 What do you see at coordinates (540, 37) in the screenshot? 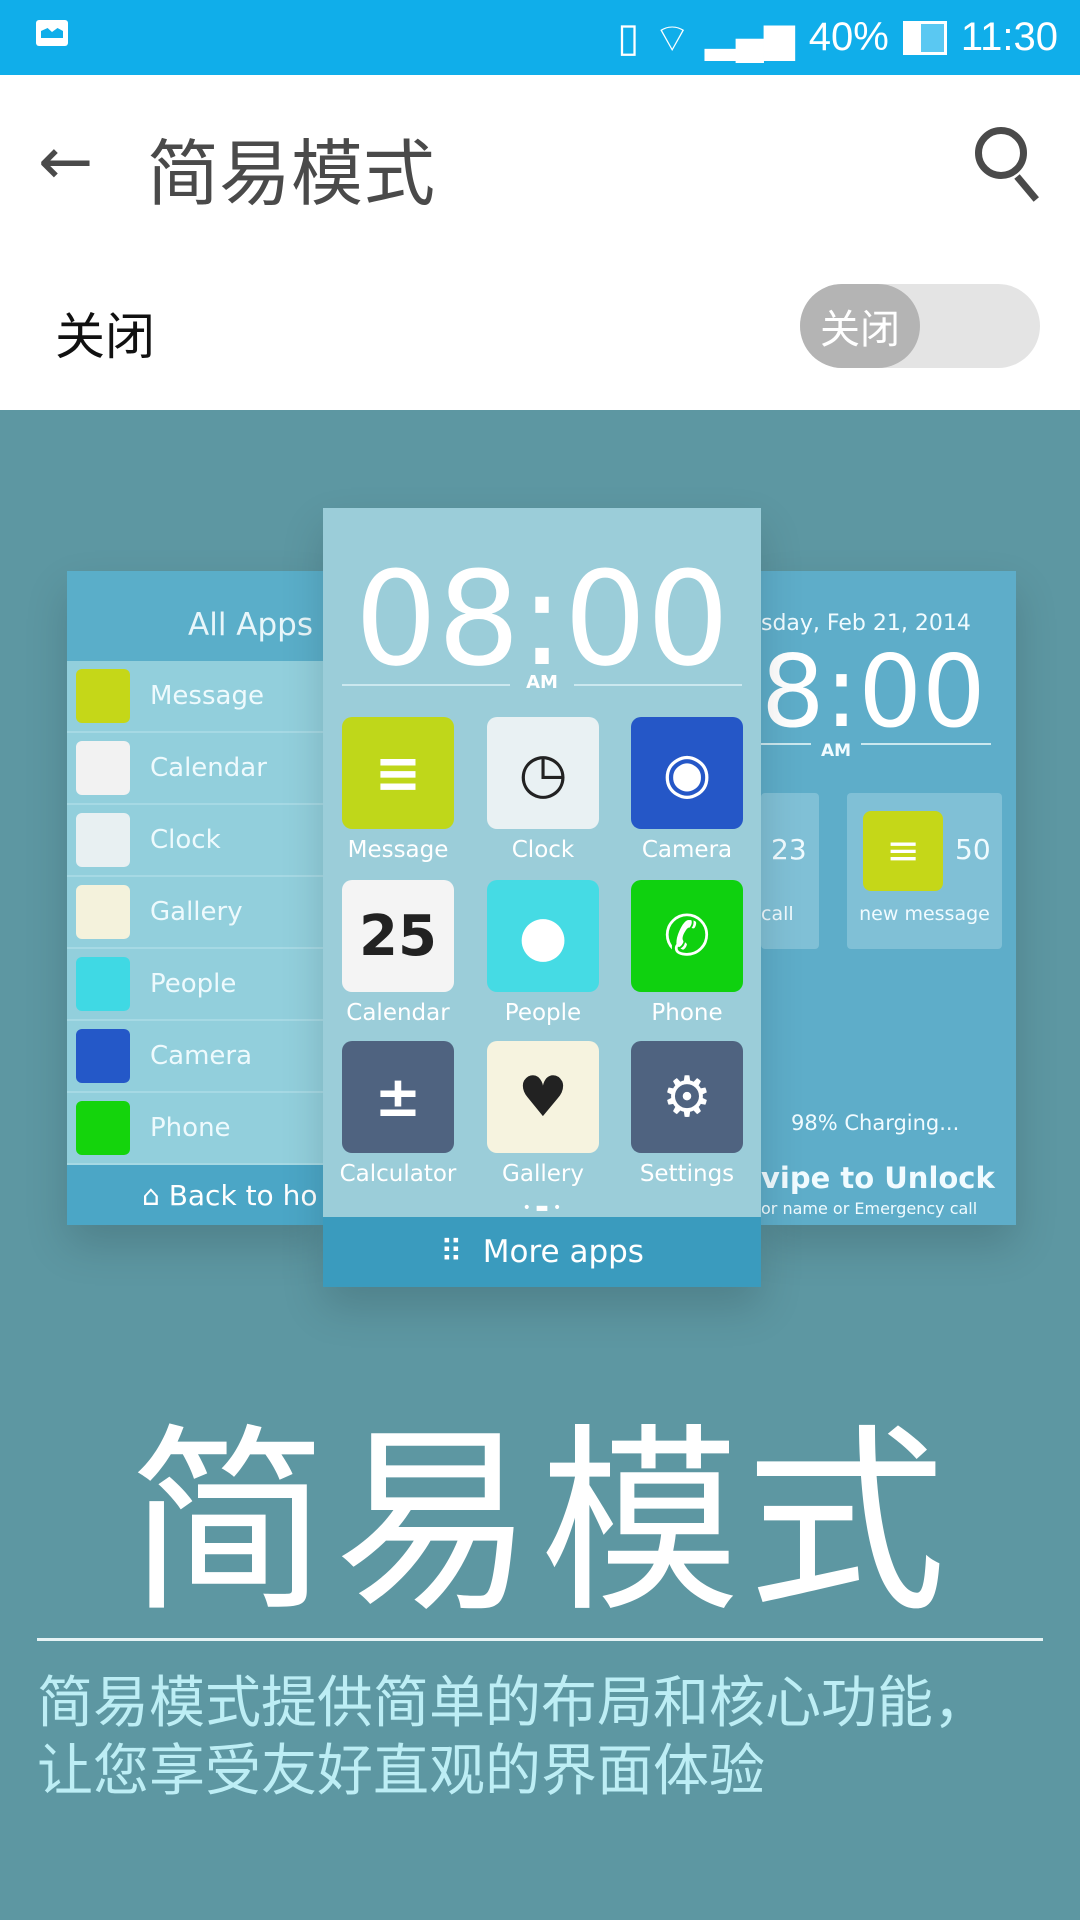
I see `status-bar: ▯ ⌔ ▂▄▆ 40% 11:30` at bounding box center [540, 37].